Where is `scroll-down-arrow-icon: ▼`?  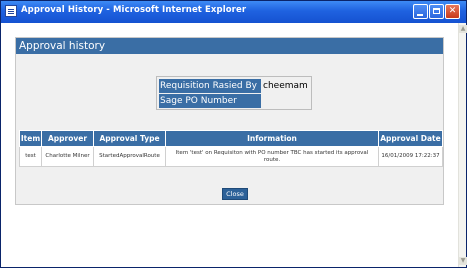 scroll-down-arrow-icon: ▼ is located at coordinates (463, 261).